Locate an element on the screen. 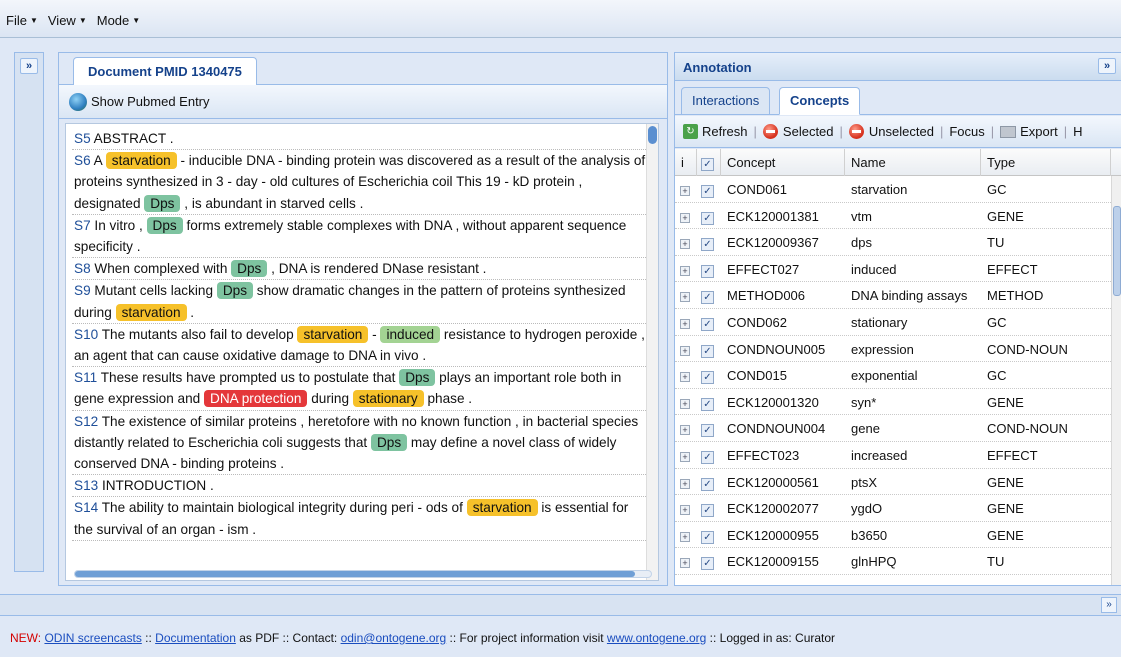  documentation-link: Documentation is located at coordinates (195, 638).